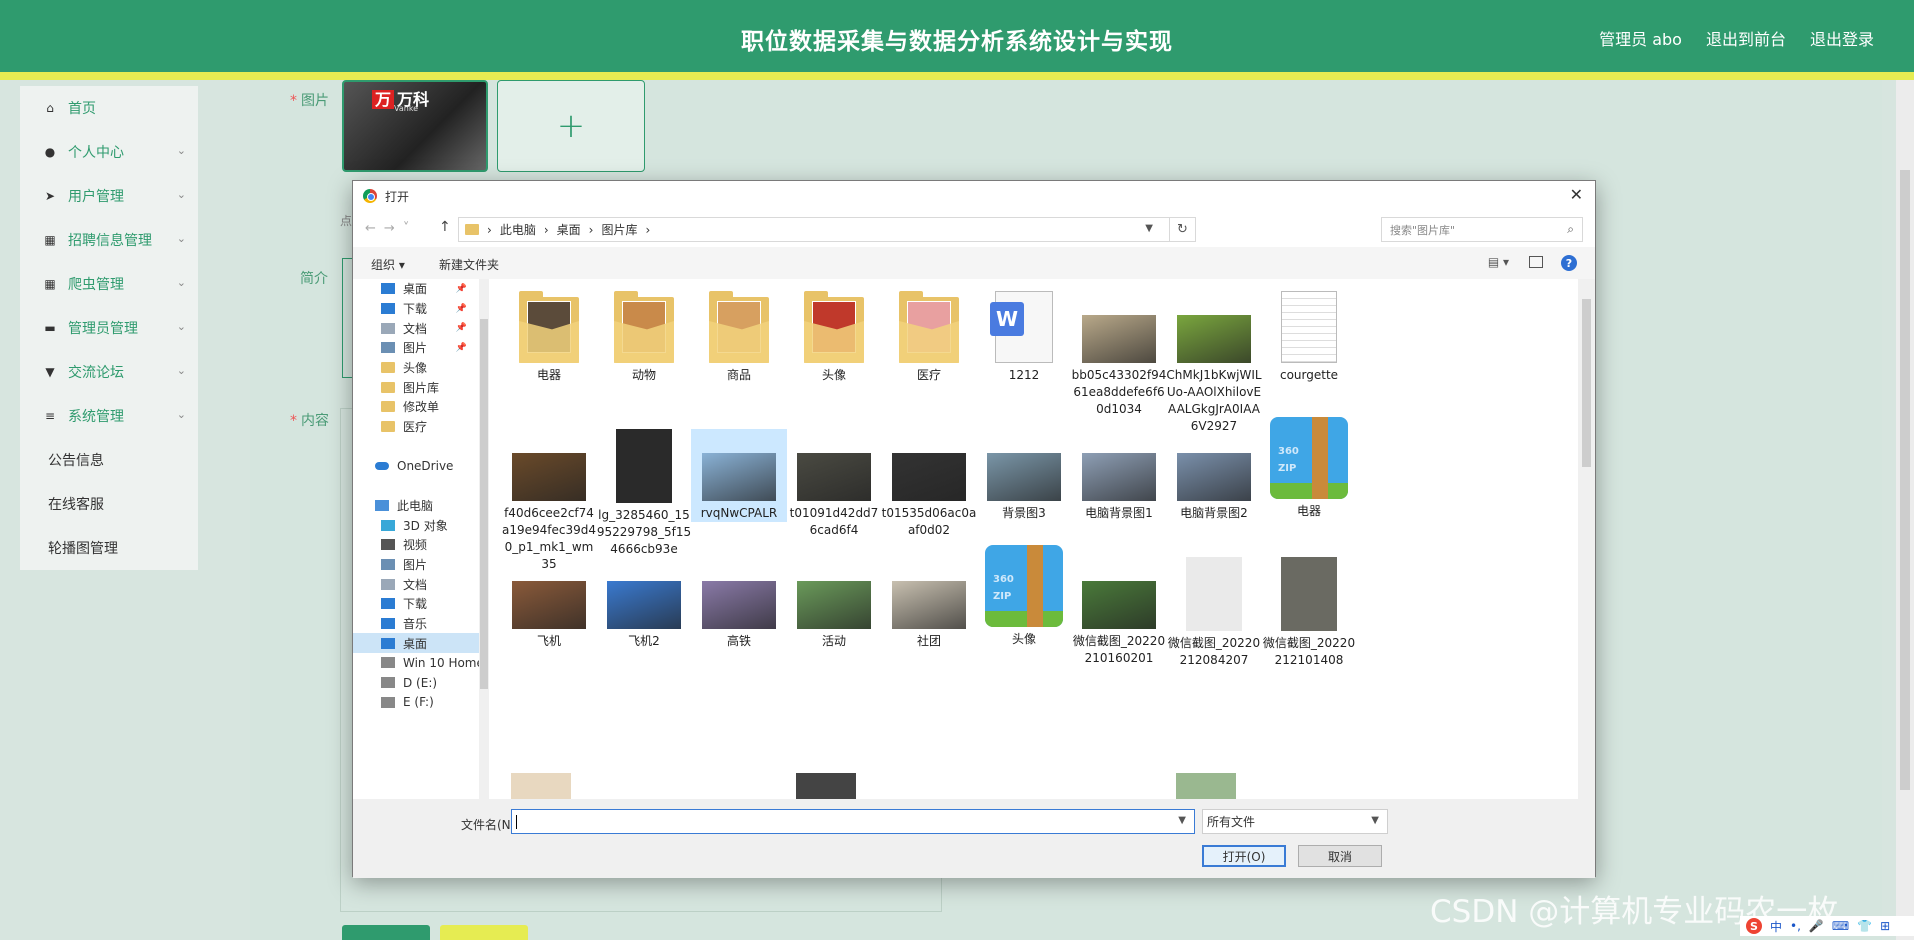 This screenshot has width=1914, height=940. What do you see at coordinates (549, 501) in the screenshot?
I see `file-item: f40d6cee2cf74a19e94fec39d40_p1_mk1_wm35` at bounding box center [549, 501].